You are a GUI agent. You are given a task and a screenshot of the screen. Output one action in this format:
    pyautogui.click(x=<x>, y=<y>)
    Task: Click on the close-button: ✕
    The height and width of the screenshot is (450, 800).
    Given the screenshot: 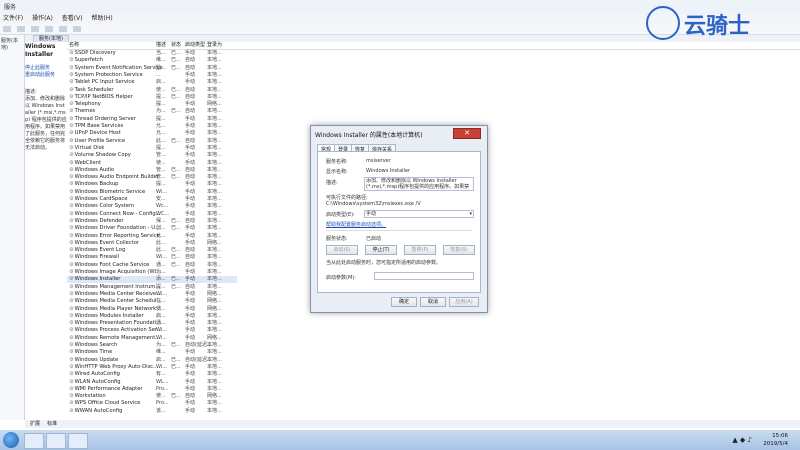 What is the action you would take?
    pyautogui.click(x=467, y=133)
    